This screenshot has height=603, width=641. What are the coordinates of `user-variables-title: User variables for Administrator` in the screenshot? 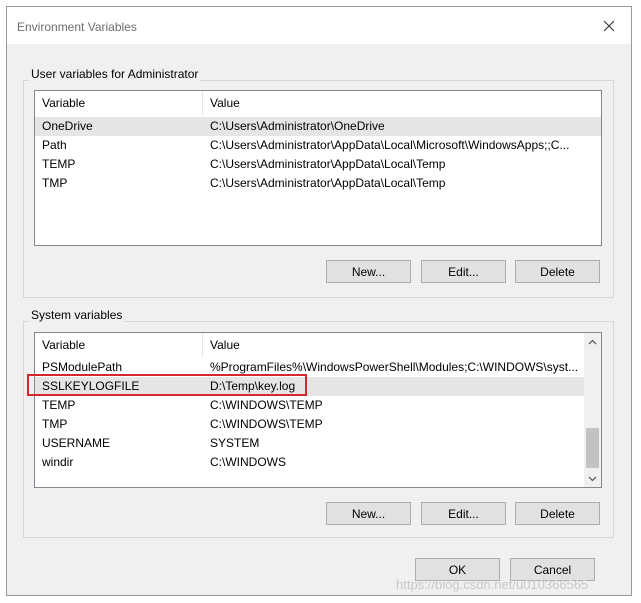 It's located at (115, 74).